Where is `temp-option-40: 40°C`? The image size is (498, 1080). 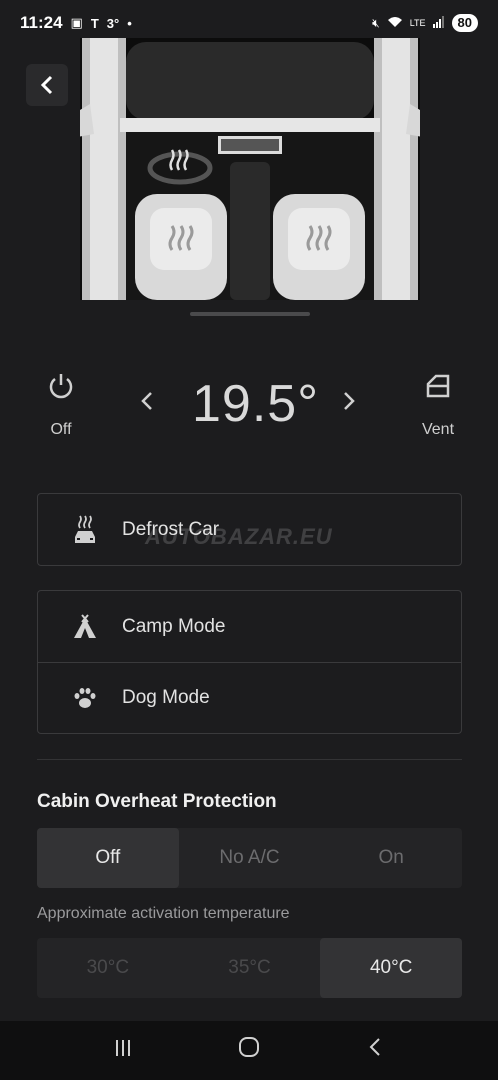
temp-option-40: 40°C is located at coordinates (391, 968).